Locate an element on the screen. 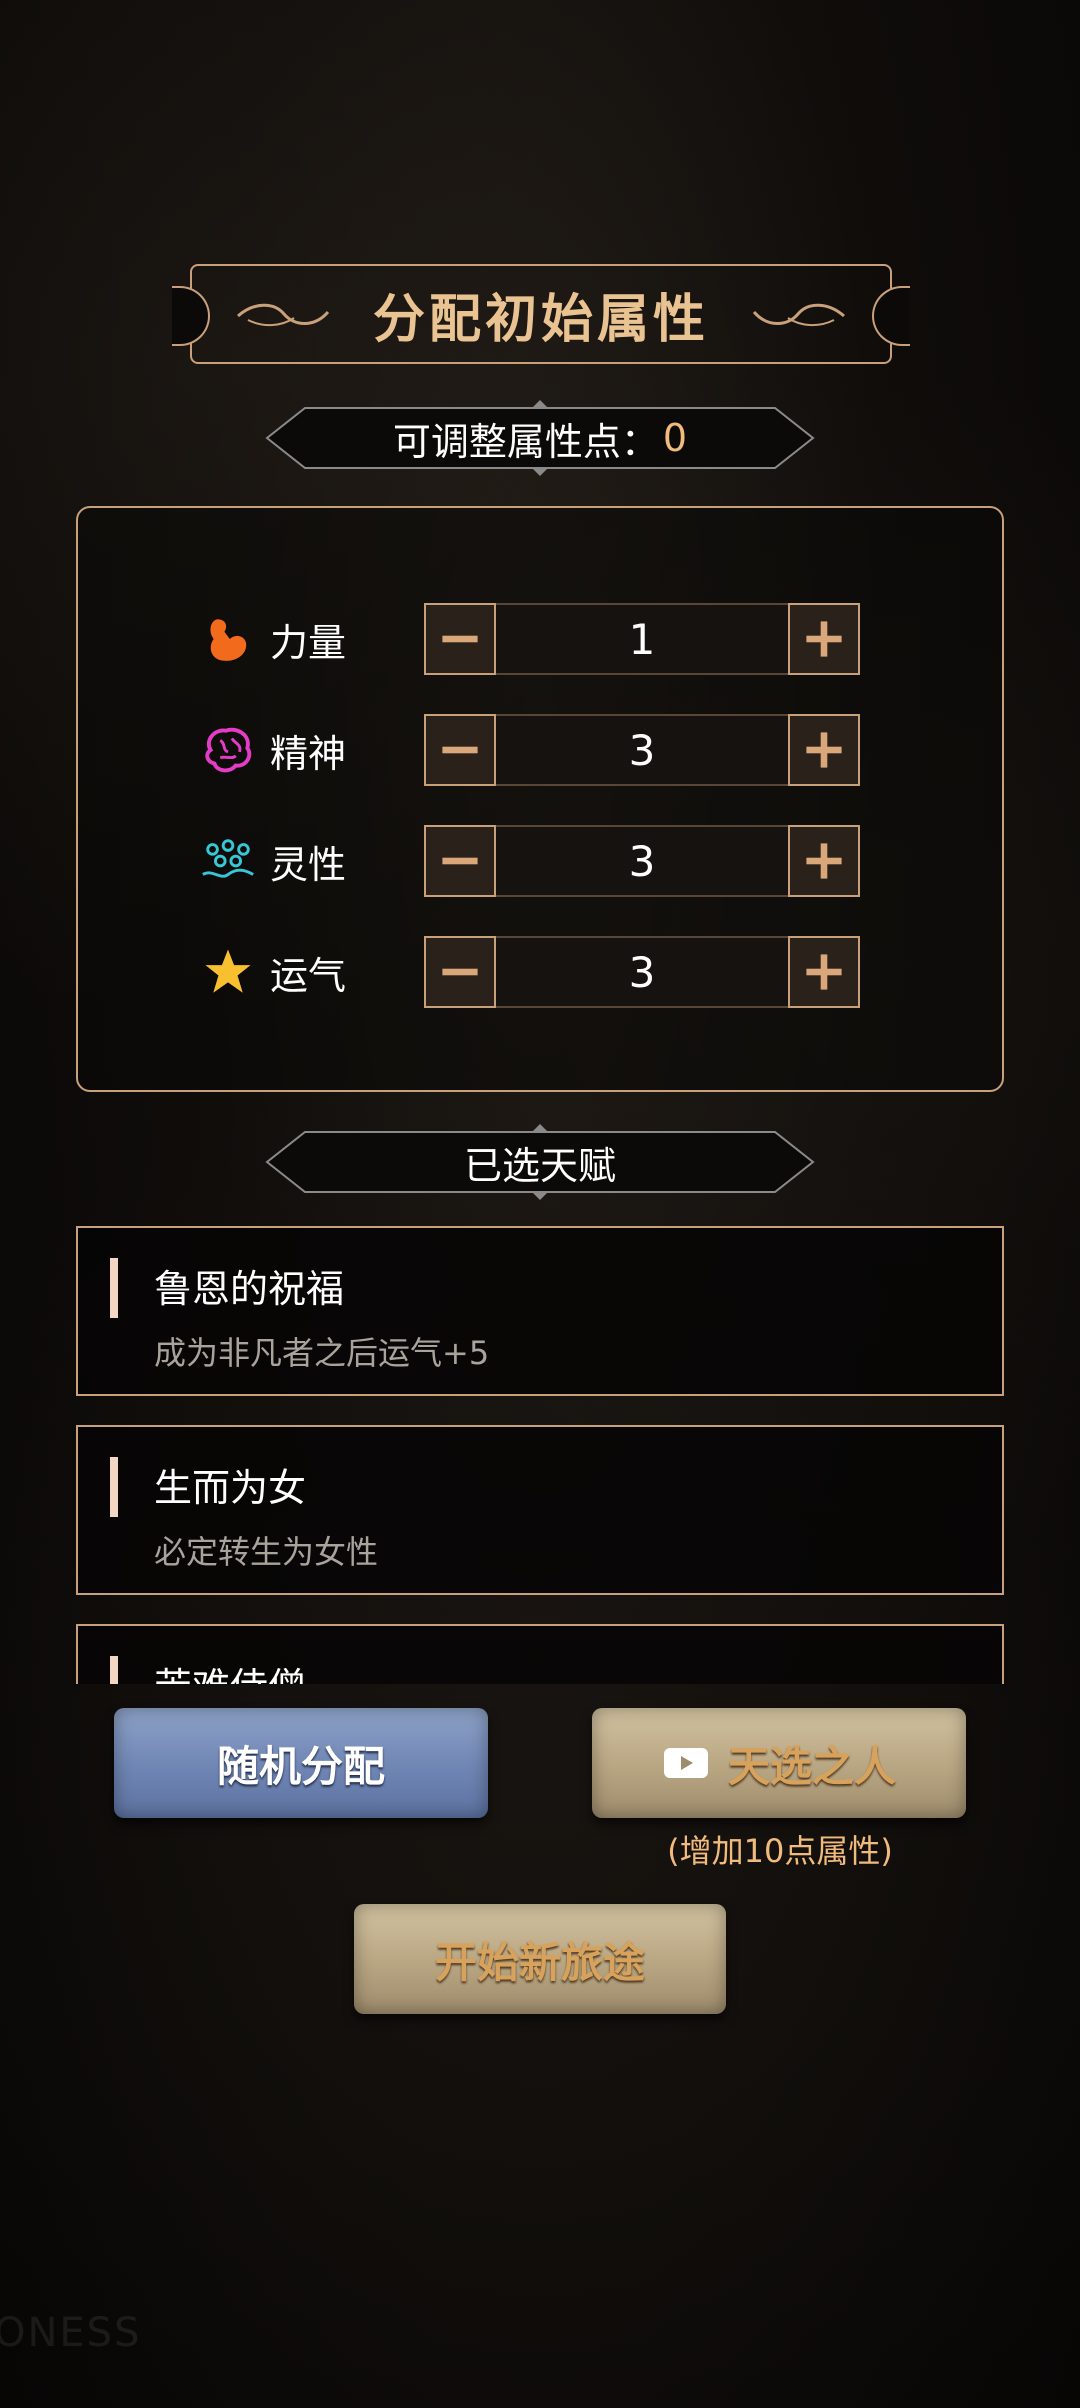 Image resolution: width=1080 pixels, height=2408 pixels. talent-card: 苦难侍僧 is located at coordinates (540, 1654).